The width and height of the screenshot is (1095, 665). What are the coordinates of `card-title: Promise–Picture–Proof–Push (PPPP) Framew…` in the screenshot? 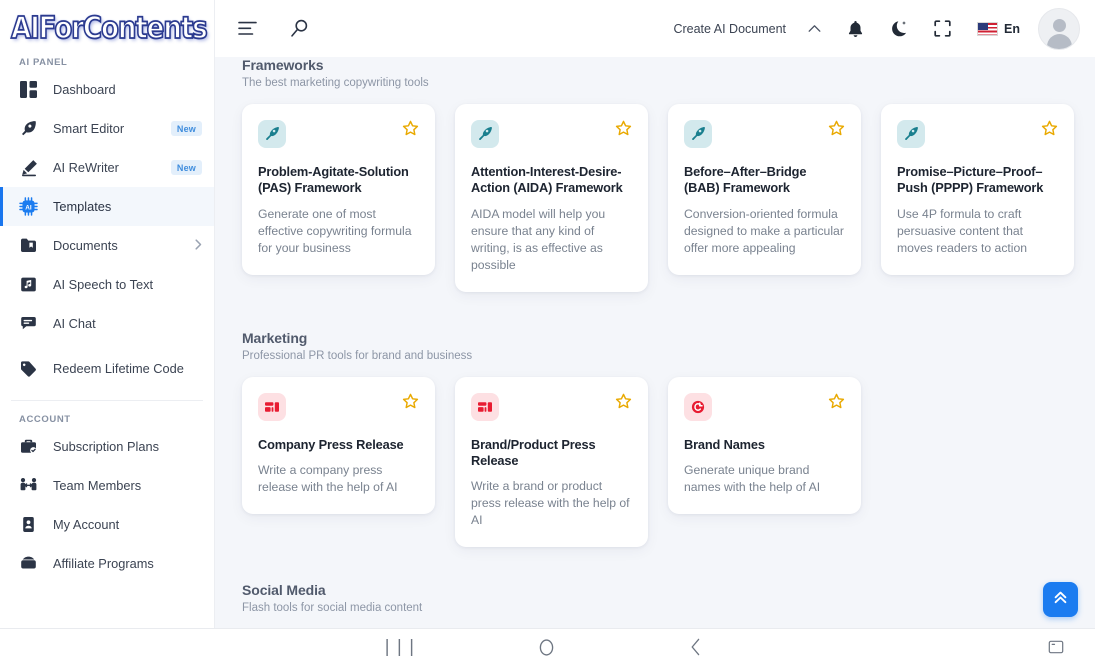 It's located at (970, 180).